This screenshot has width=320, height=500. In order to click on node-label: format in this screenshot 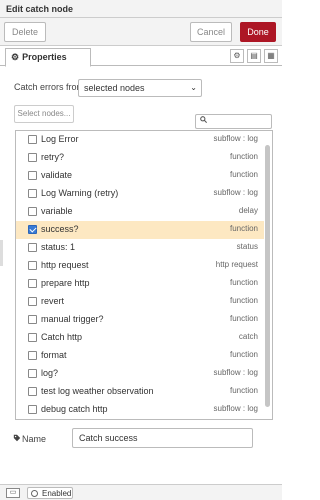, I will do `click(54, 355)`.